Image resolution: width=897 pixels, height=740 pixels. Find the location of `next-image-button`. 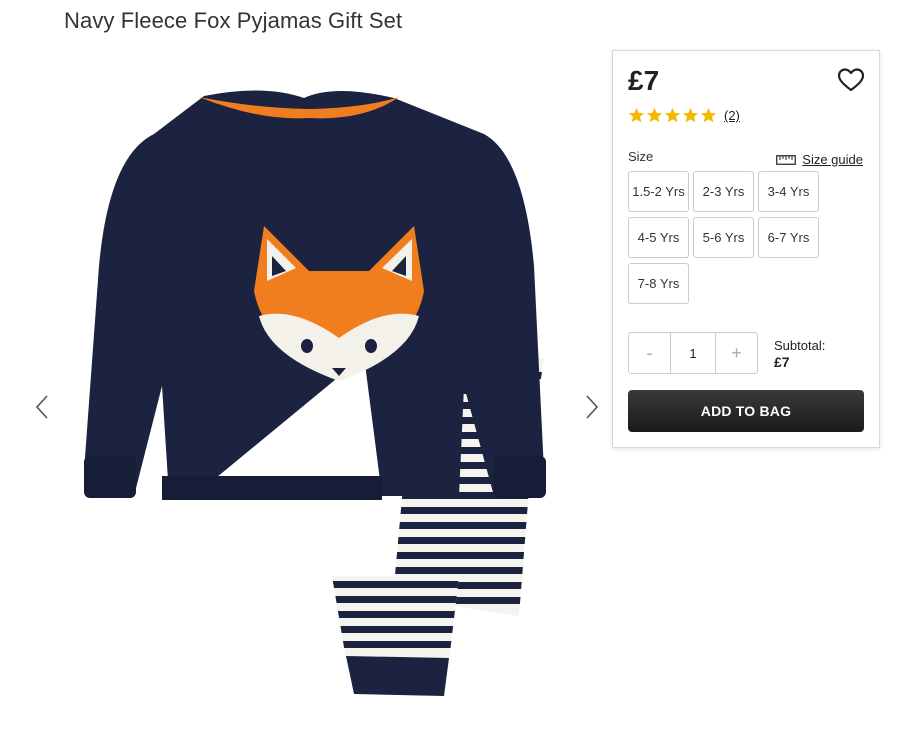

next-image-button is located at coordinates (592, 407).